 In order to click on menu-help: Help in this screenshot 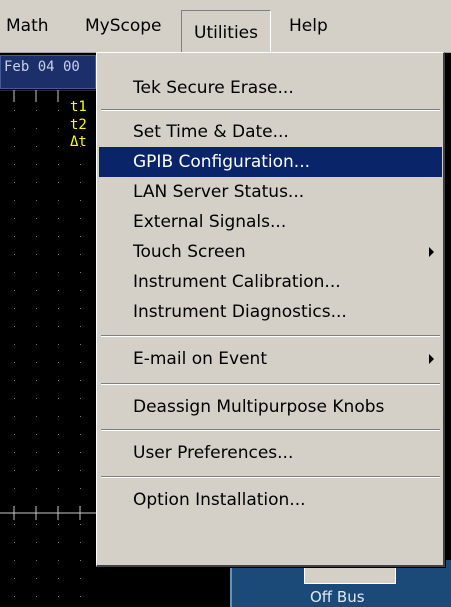, I will do `click(308, 26)`.